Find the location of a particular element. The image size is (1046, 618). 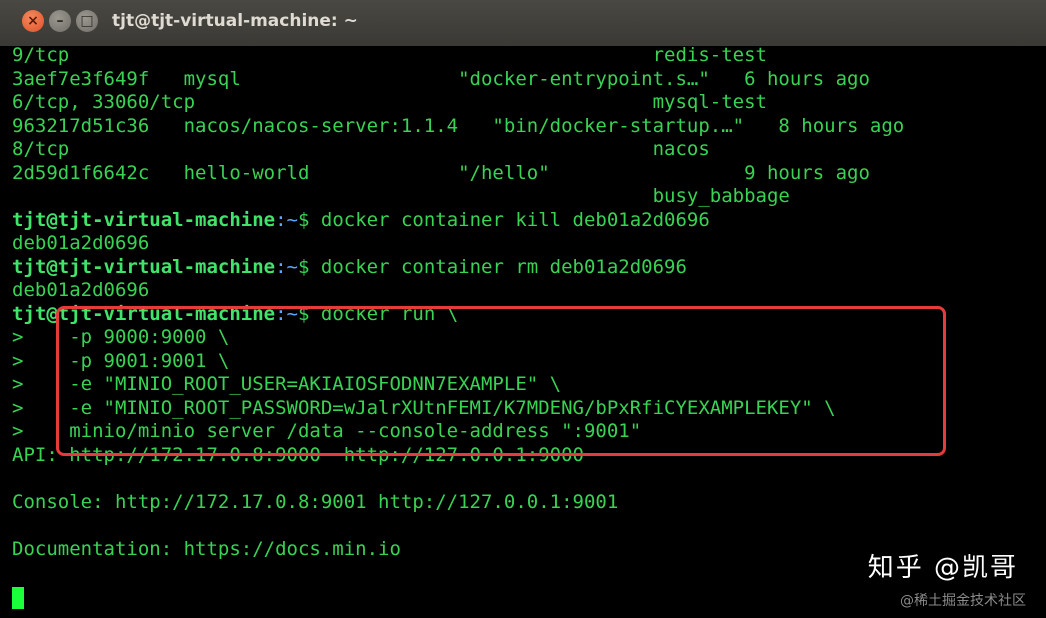

maximize-icon: □ is located at coordinates (87, 21).